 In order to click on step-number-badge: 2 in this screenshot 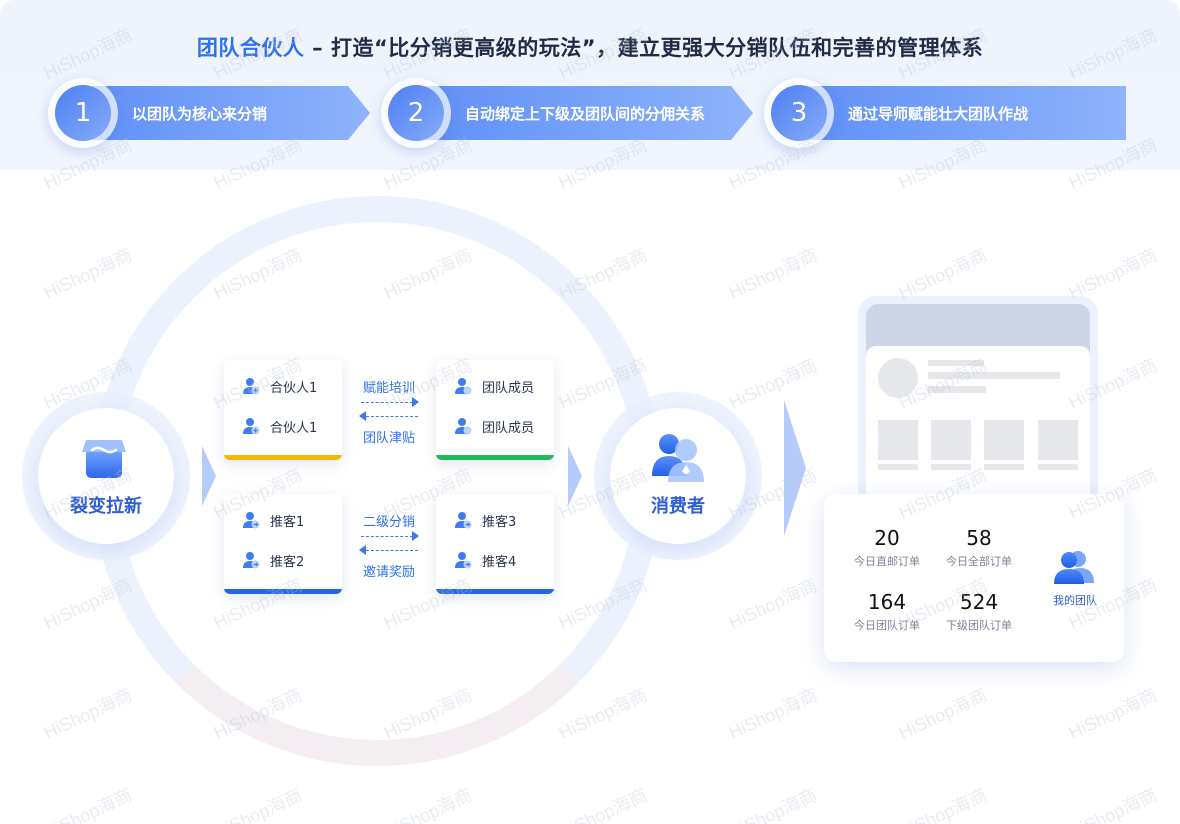, I will do `click(416, 113)`.